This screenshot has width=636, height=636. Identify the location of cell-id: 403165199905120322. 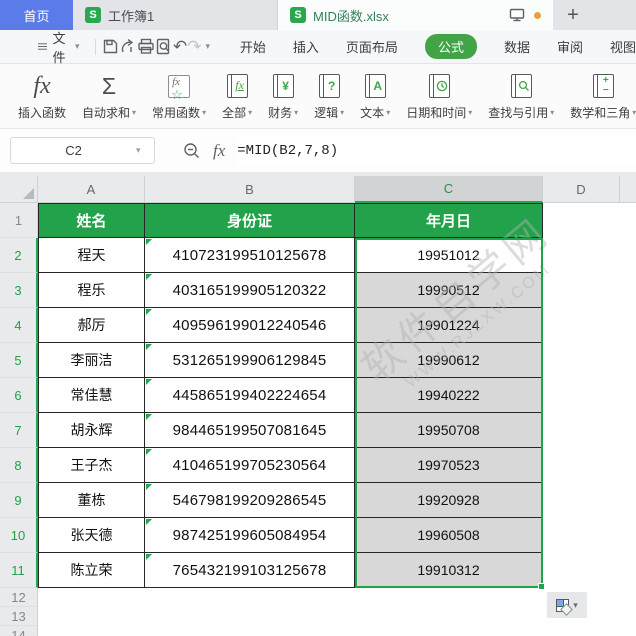
(250, 290).